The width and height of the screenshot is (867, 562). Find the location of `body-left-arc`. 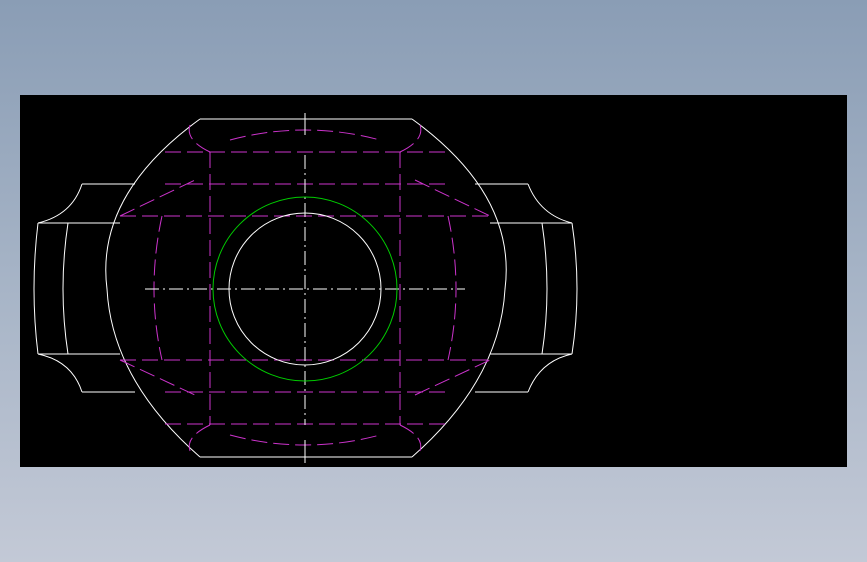

body-left-arc is located at coordinates (153, 288).